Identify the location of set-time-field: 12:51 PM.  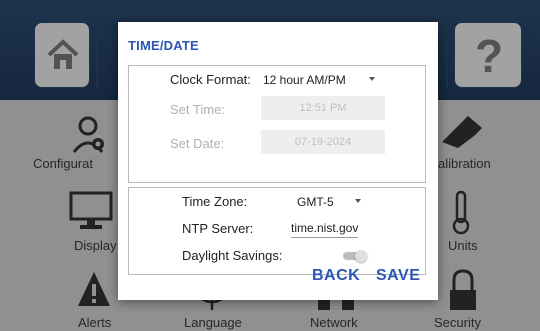
(323, 108).